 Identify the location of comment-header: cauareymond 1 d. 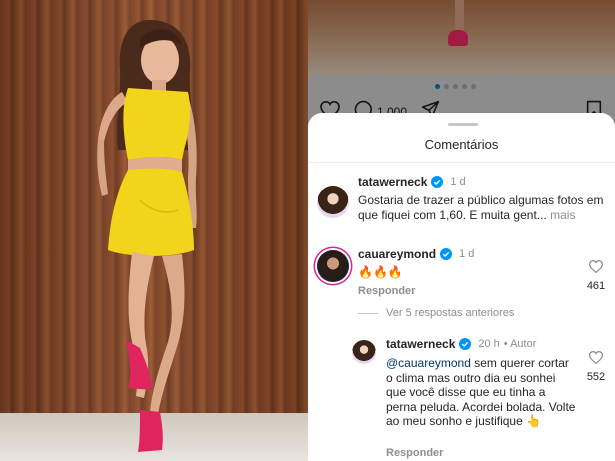
(416, 254).